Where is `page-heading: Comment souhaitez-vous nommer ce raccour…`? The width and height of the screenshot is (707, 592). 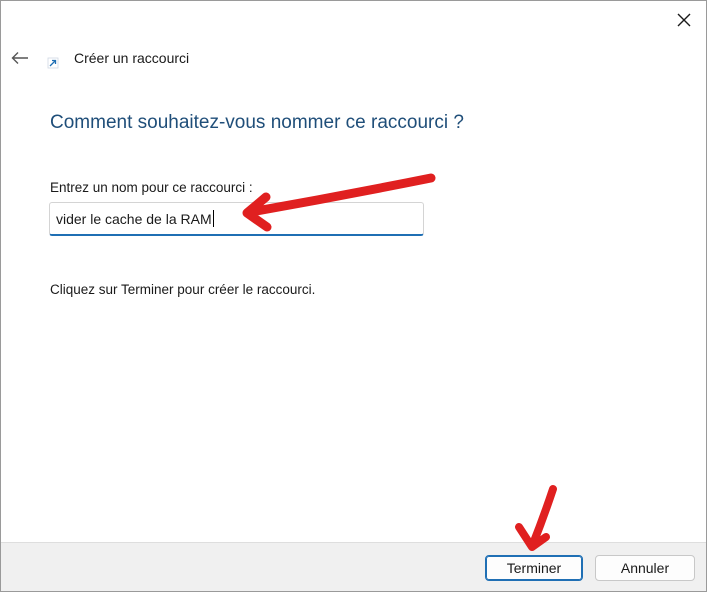 page-heading: Comment souhaitez-vous nommer ce raccour… is located at coordinates (257, 122).